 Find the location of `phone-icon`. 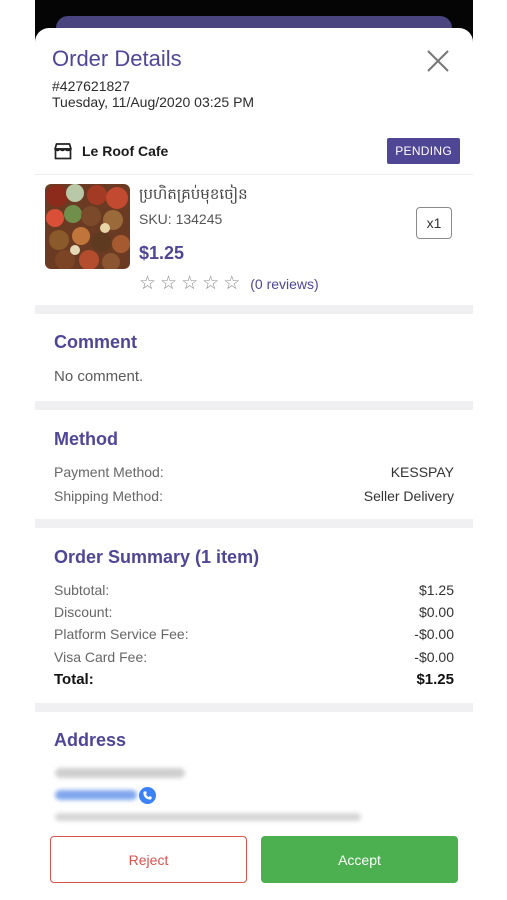

phone-icon is located at coordinates (147, 795).